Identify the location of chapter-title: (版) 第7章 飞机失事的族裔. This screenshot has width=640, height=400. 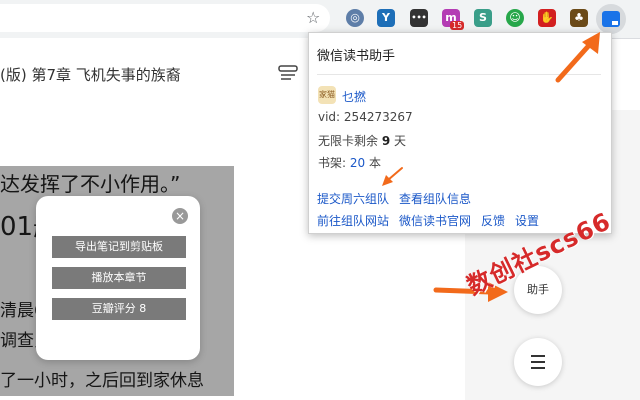
(90, 75).